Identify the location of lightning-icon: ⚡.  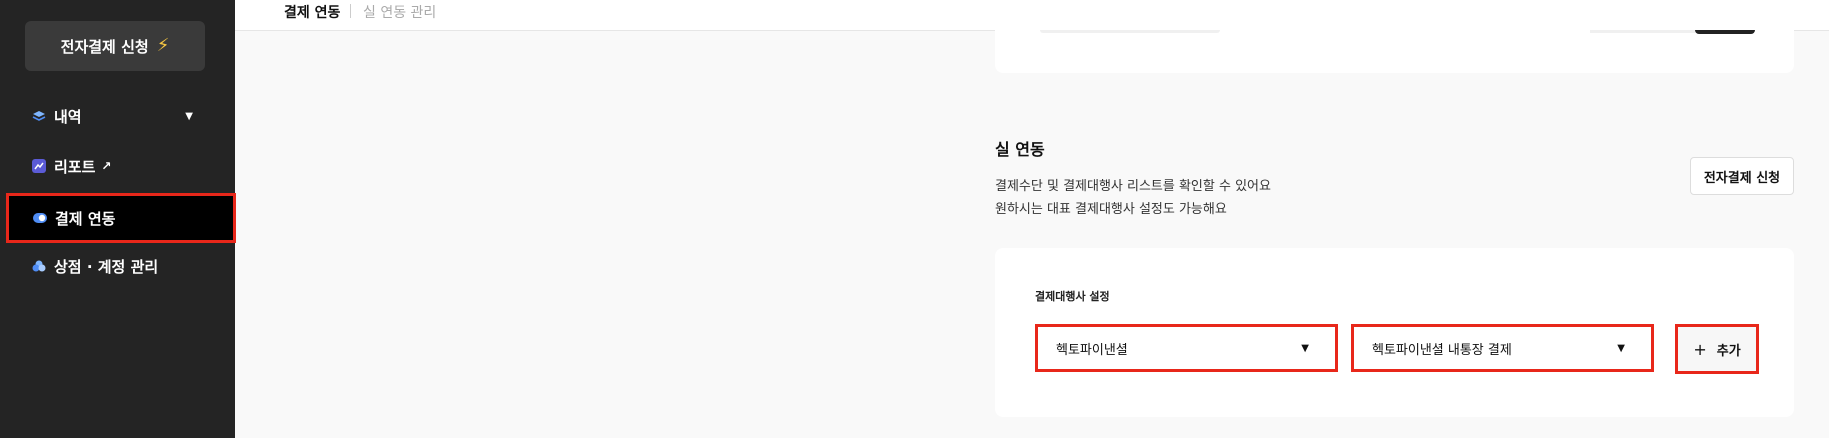
(163, 45).